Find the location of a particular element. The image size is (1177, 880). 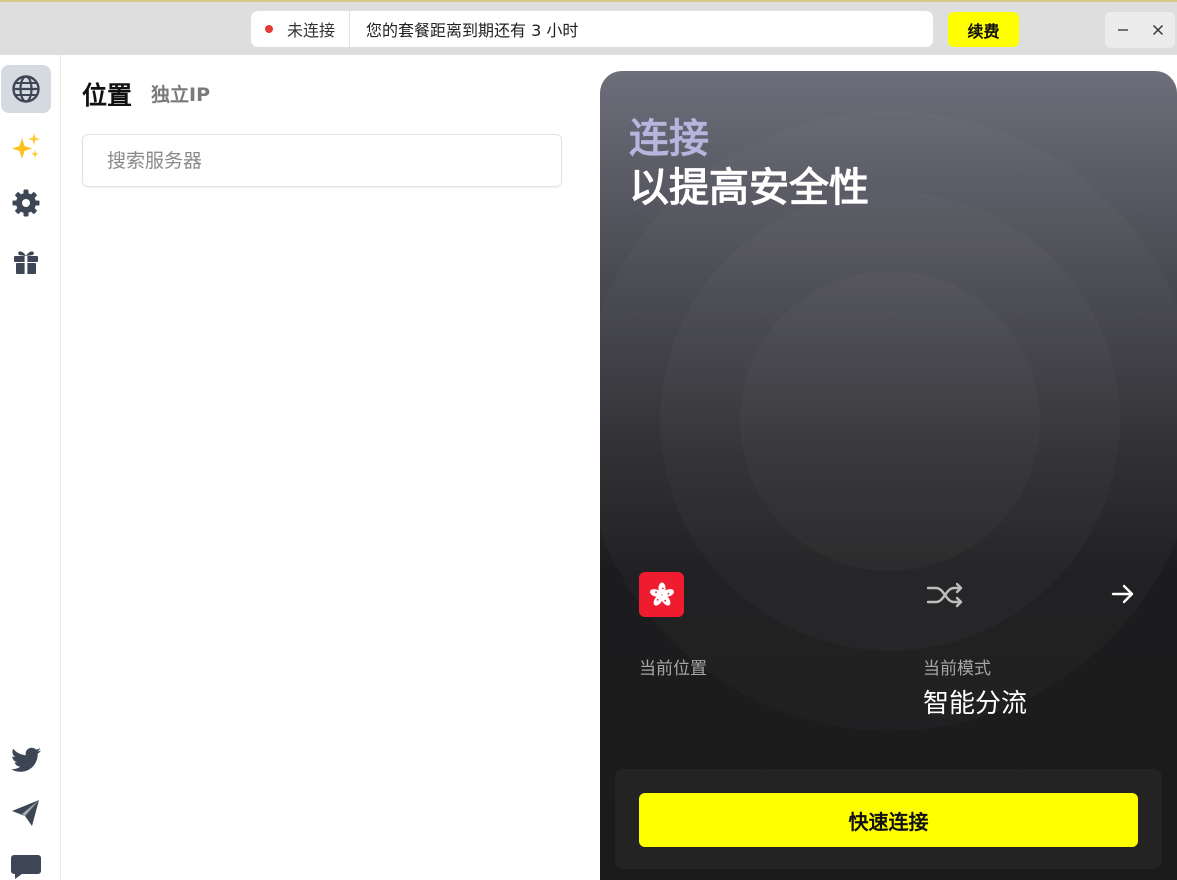

sidebar-item-chat is located at coordinates (26, 861).